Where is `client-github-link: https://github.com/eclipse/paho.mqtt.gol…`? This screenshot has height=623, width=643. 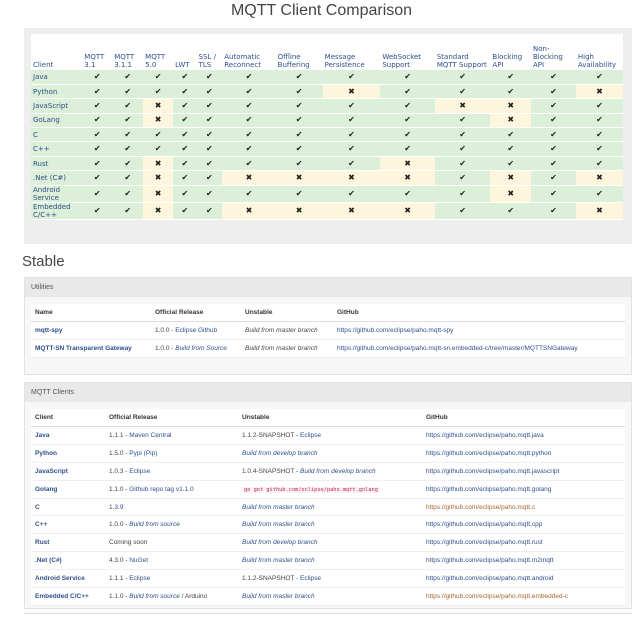
client-github-link: https://github.com/eclipse/paho.mqtt.gol… is located at coordinates (523, 489).